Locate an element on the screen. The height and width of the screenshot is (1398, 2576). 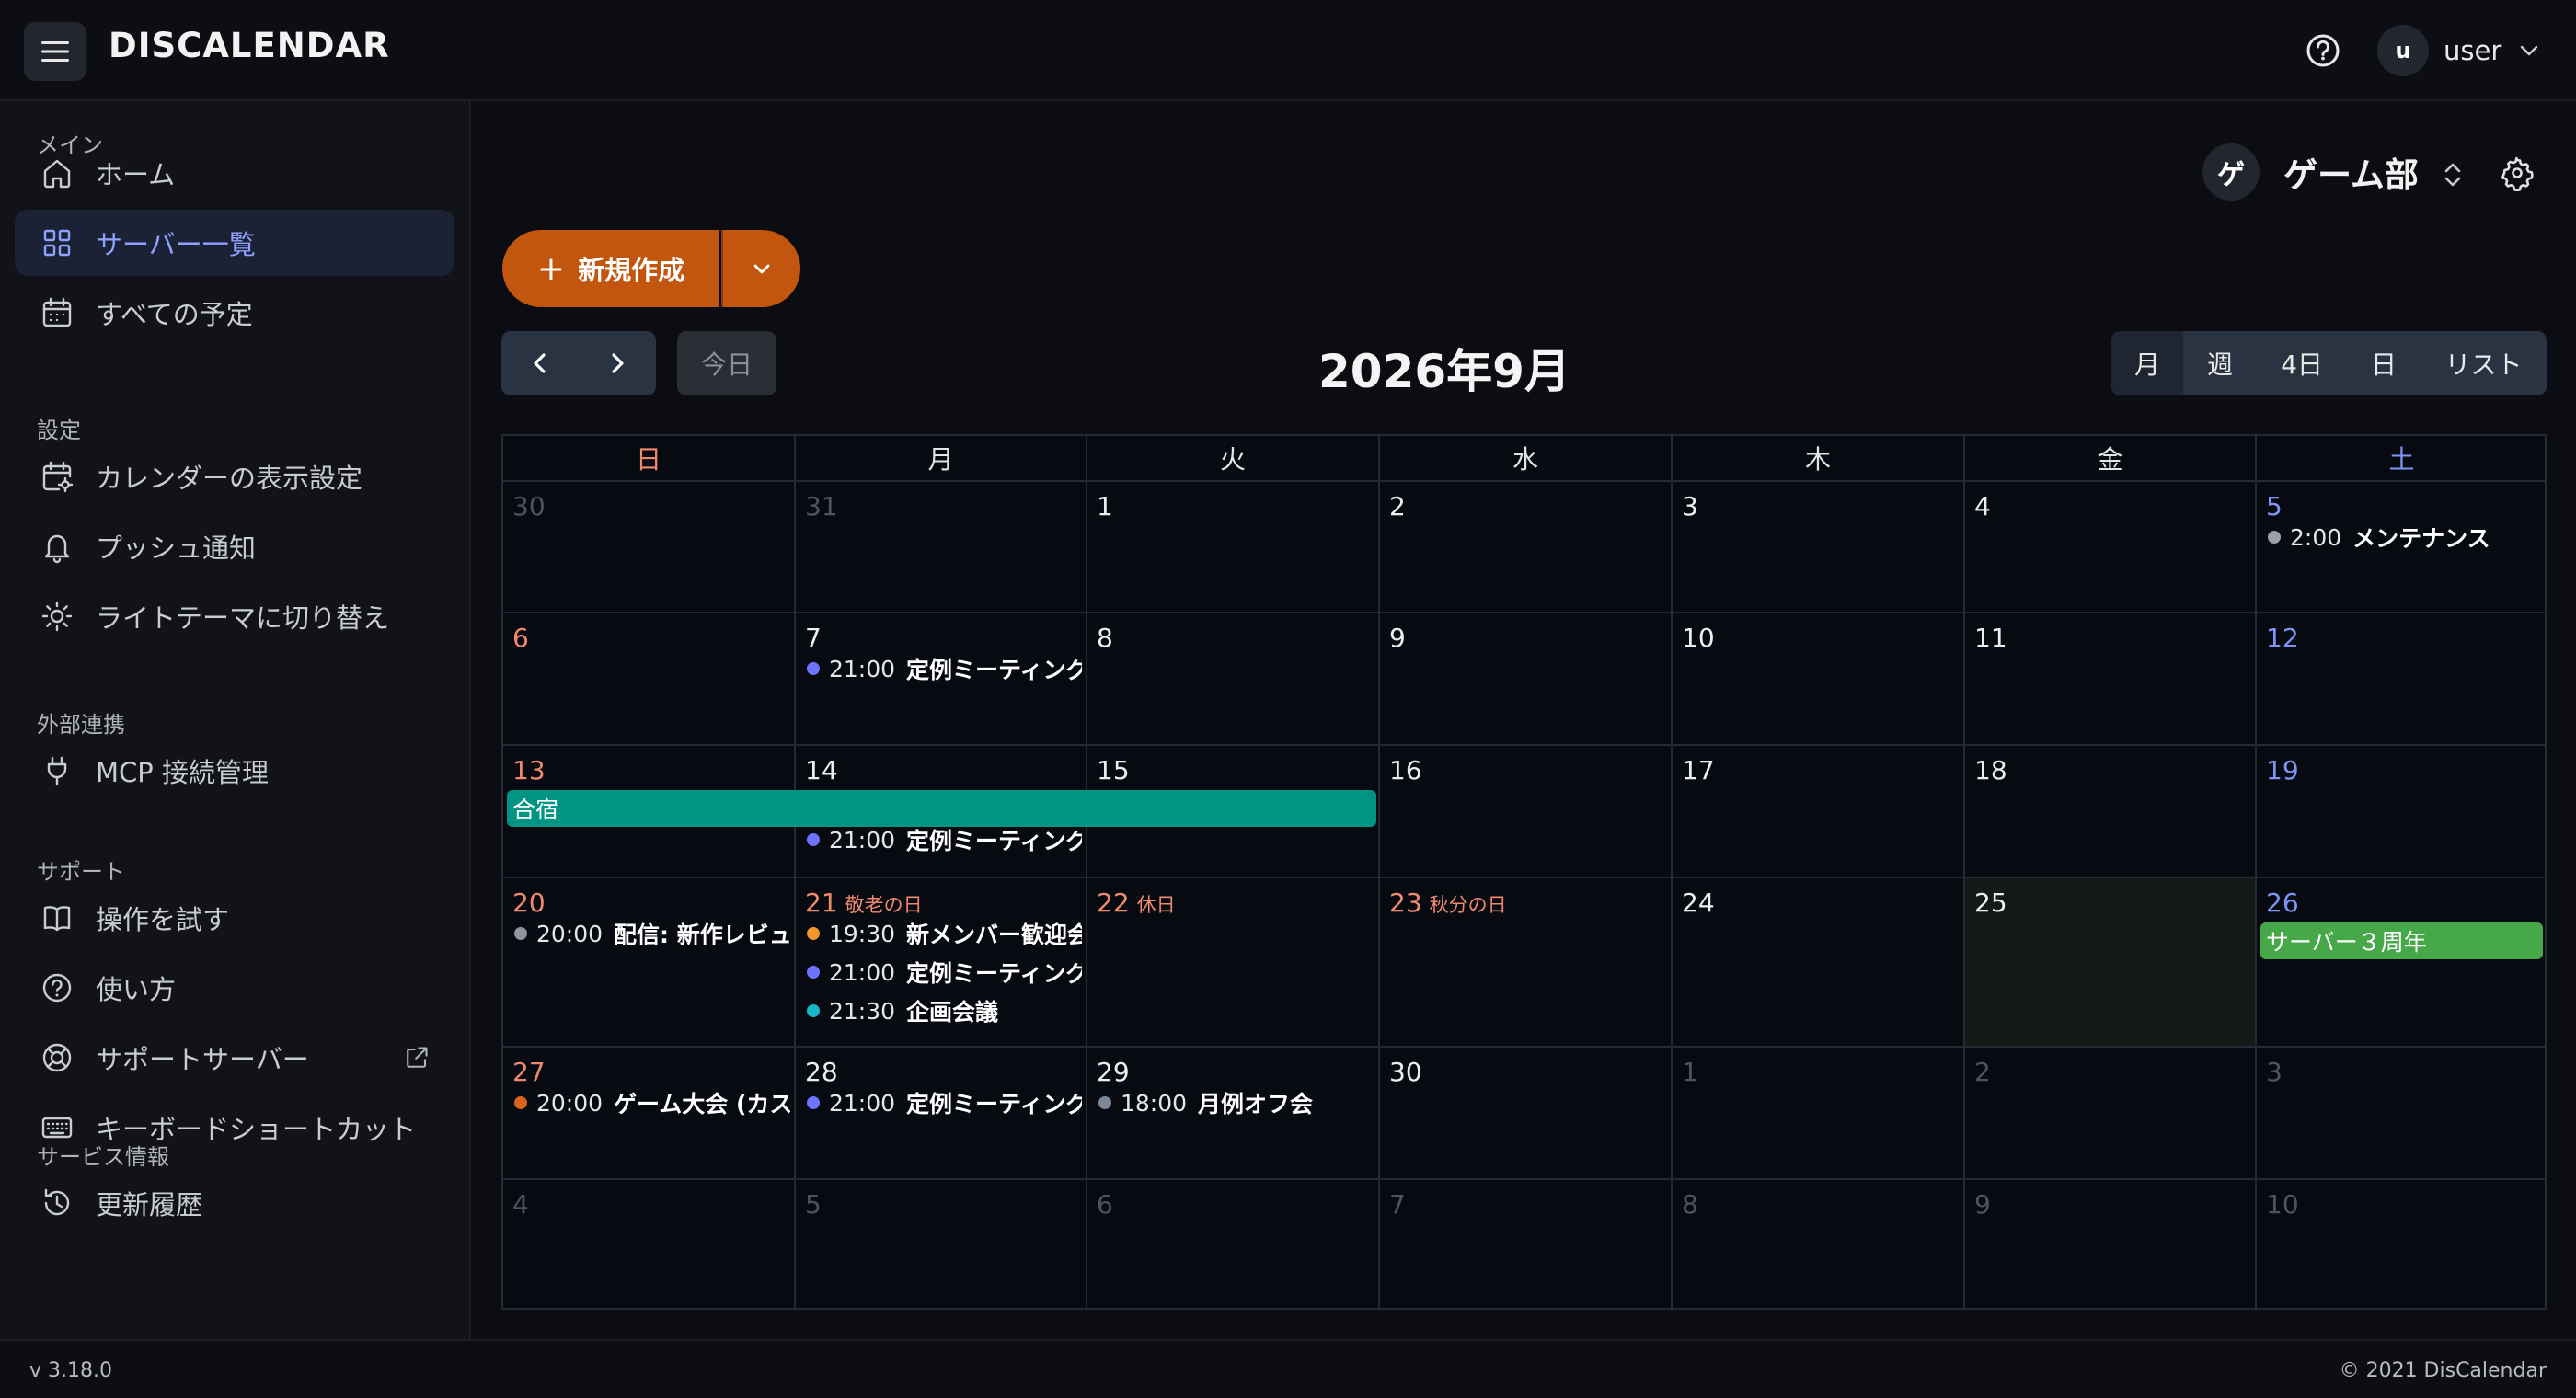
brand-logo: DISCALENDAR is located at coordinates (249, 45).